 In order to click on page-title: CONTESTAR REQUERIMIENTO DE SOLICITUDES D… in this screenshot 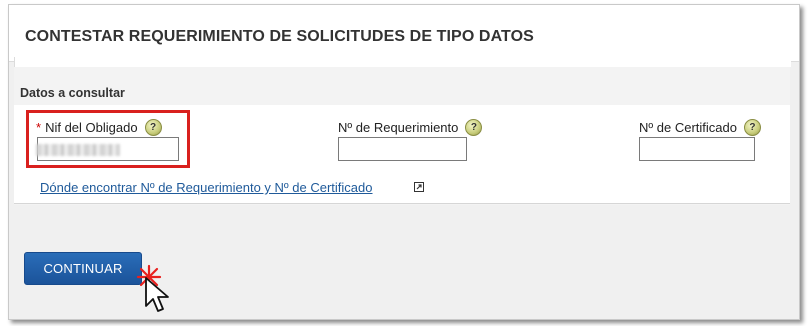, I will do `click(279, 36)`.